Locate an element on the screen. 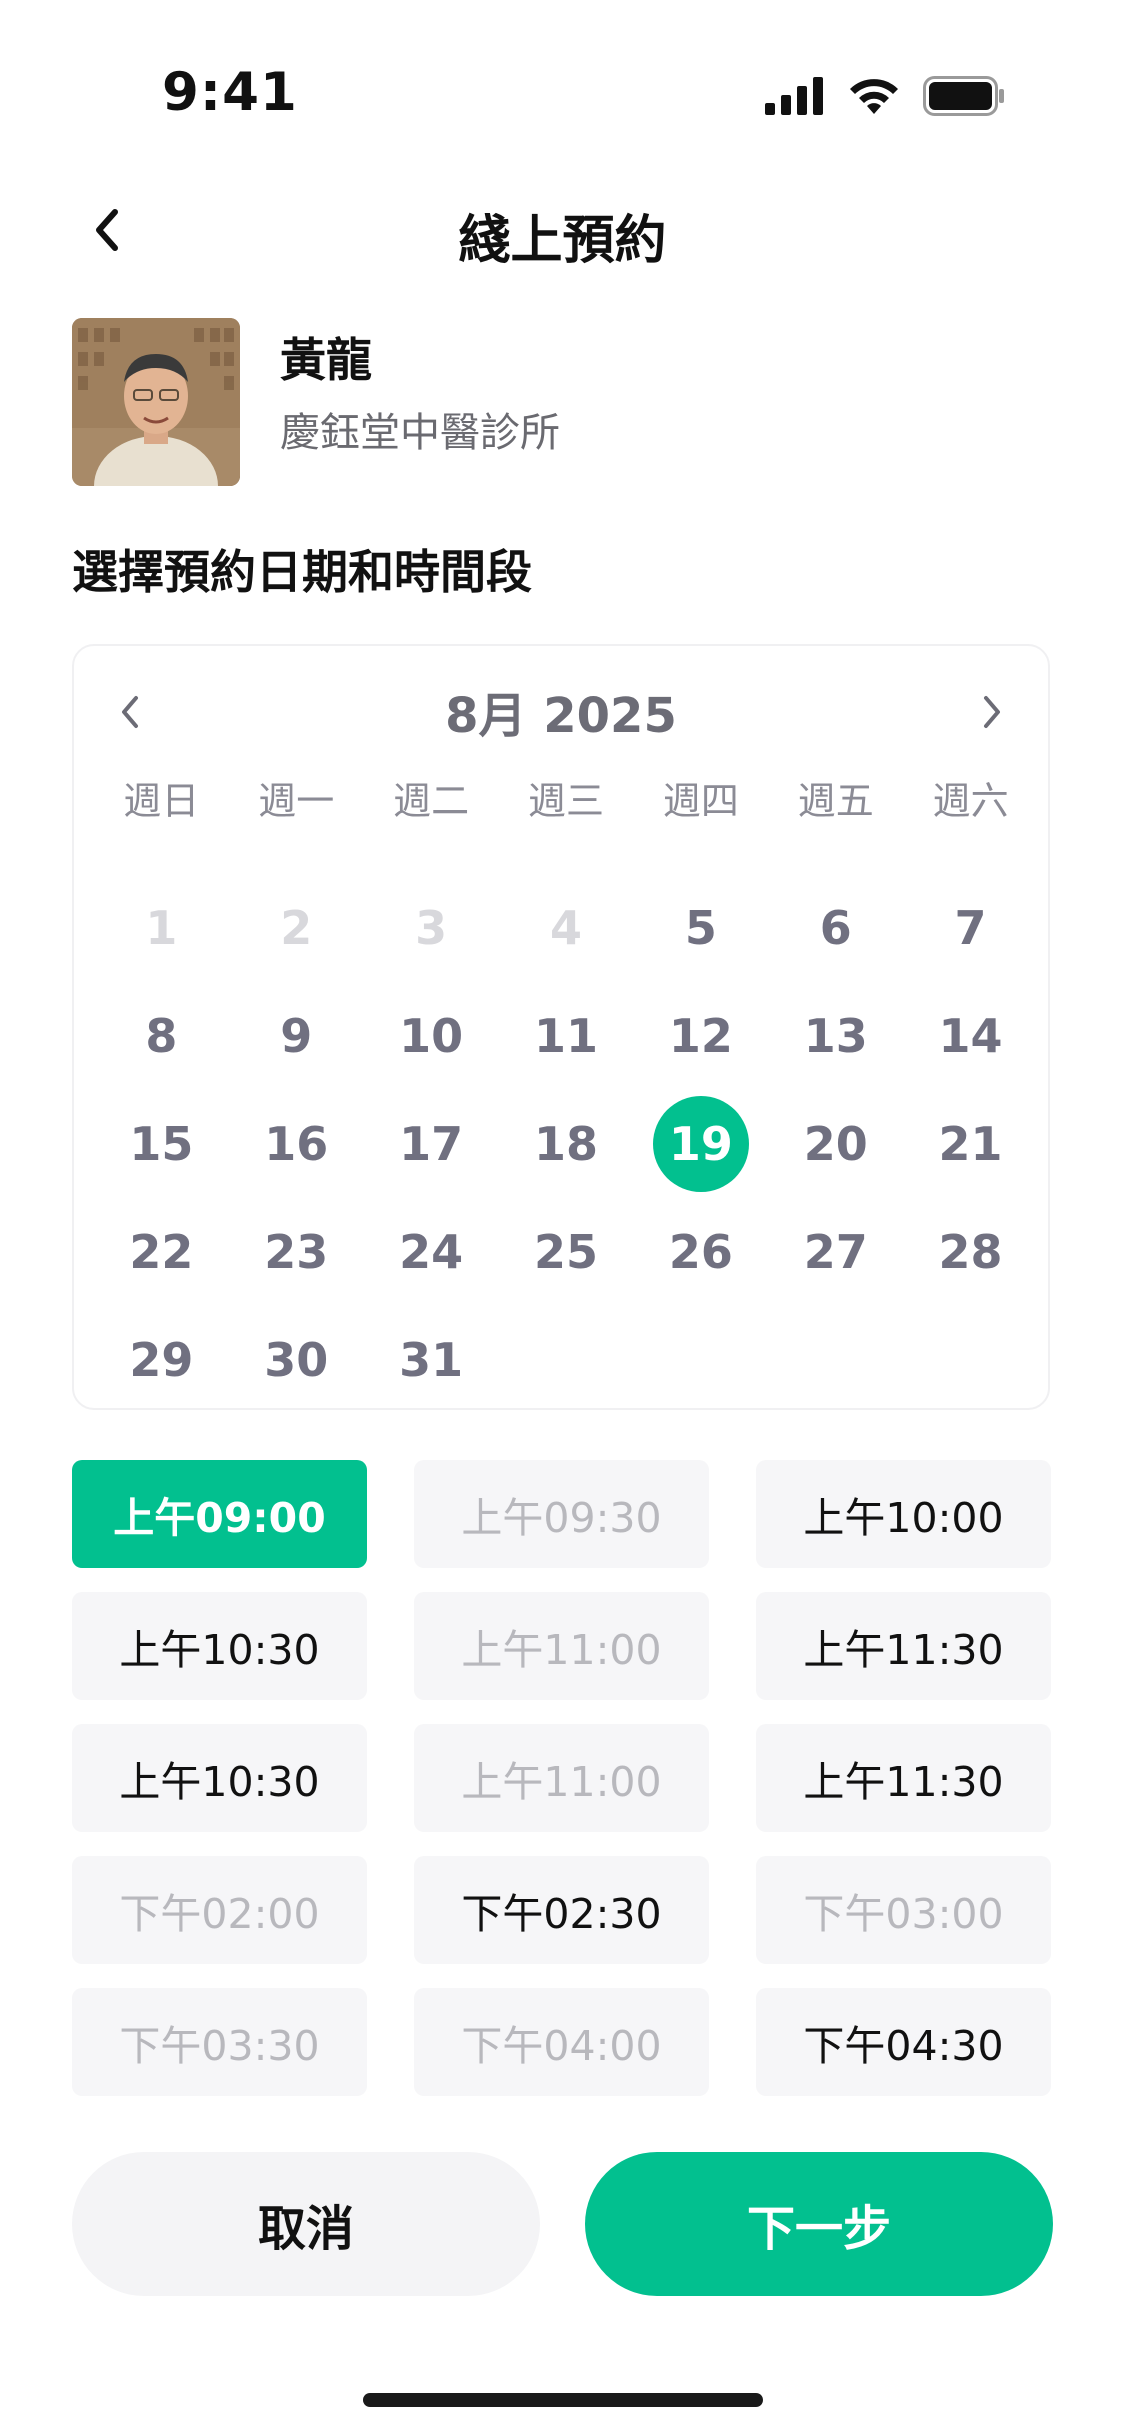 This screenshot has width=1125, height=2436. wifi-icon is located at coordinates (874, 96).